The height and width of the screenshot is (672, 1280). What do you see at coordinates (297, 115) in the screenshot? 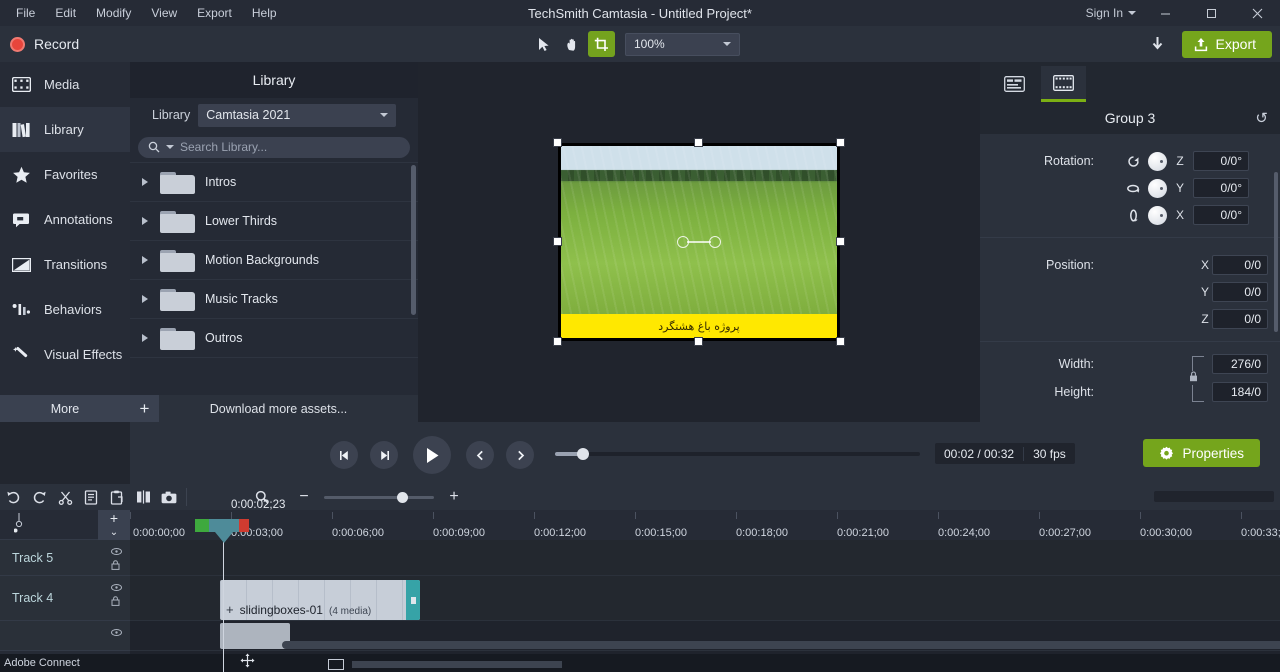
I see `library-collection-dropdown: Camtasia 2021` at bounding box center [297, 115].